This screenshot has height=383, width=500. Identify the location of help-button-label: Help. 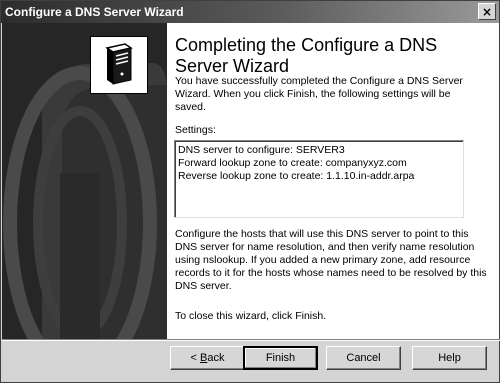
(449, 358).